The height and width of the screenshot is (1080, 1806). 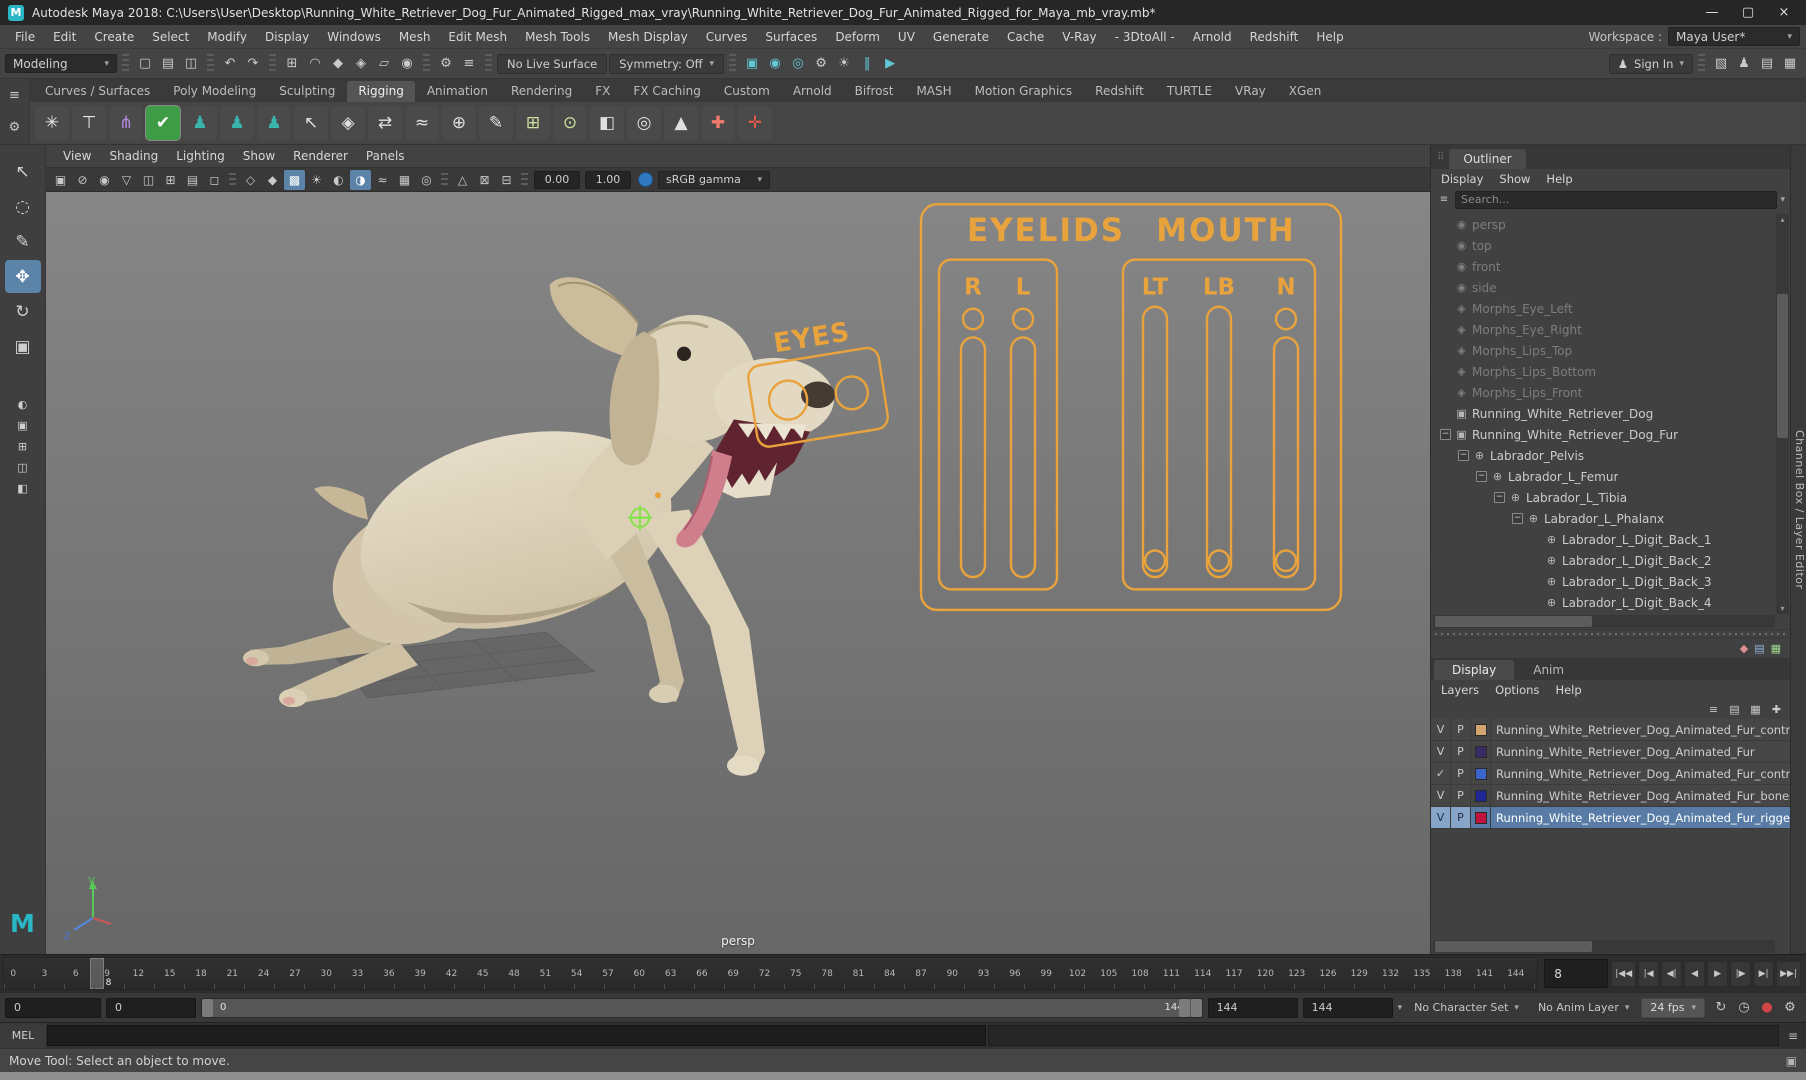 I want to click on camera-tools-icon: ▣, so click(x=60, y=180).